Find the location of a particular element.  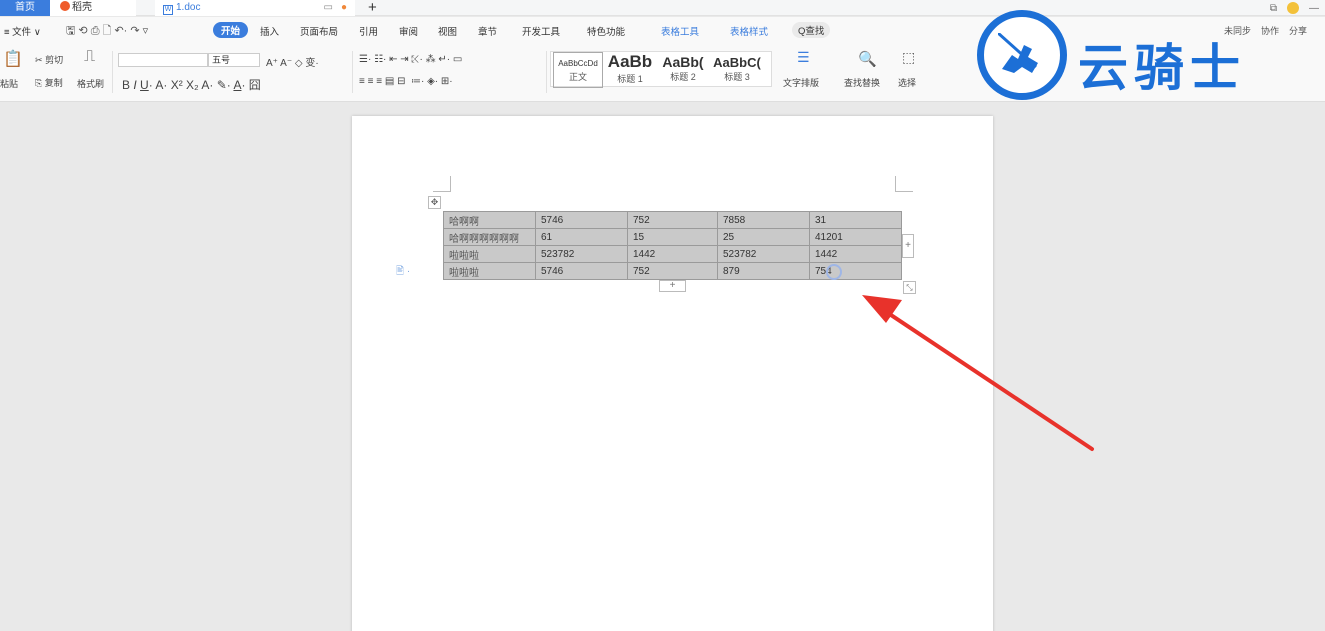

format-painter-button: 格式刷 is located at coordinates (90, 83).